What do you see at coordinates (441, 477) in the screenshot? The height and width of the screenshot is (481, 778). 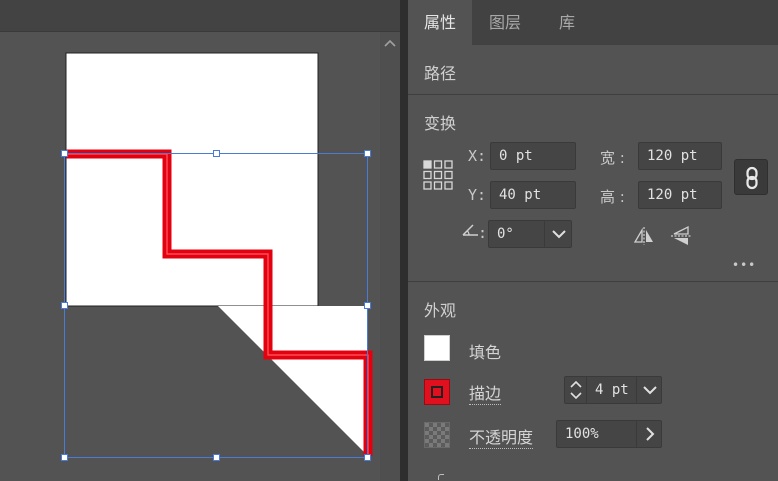 I see `fx-icon` at bounding box center [441, 477].